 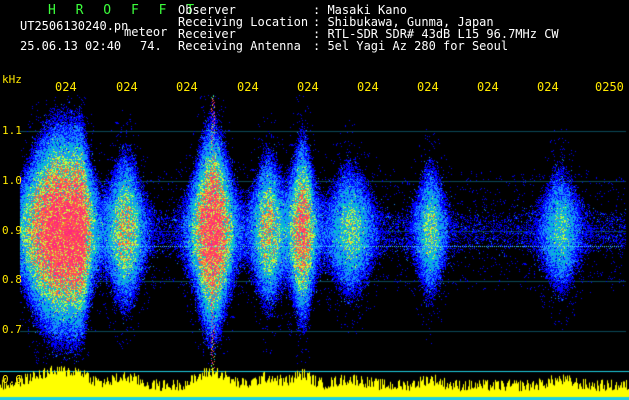 What do you see at coordinates (74, 26) in the screenshot?
I see `file-name: UT2506130240.pn` at bounding box center [74, 26].